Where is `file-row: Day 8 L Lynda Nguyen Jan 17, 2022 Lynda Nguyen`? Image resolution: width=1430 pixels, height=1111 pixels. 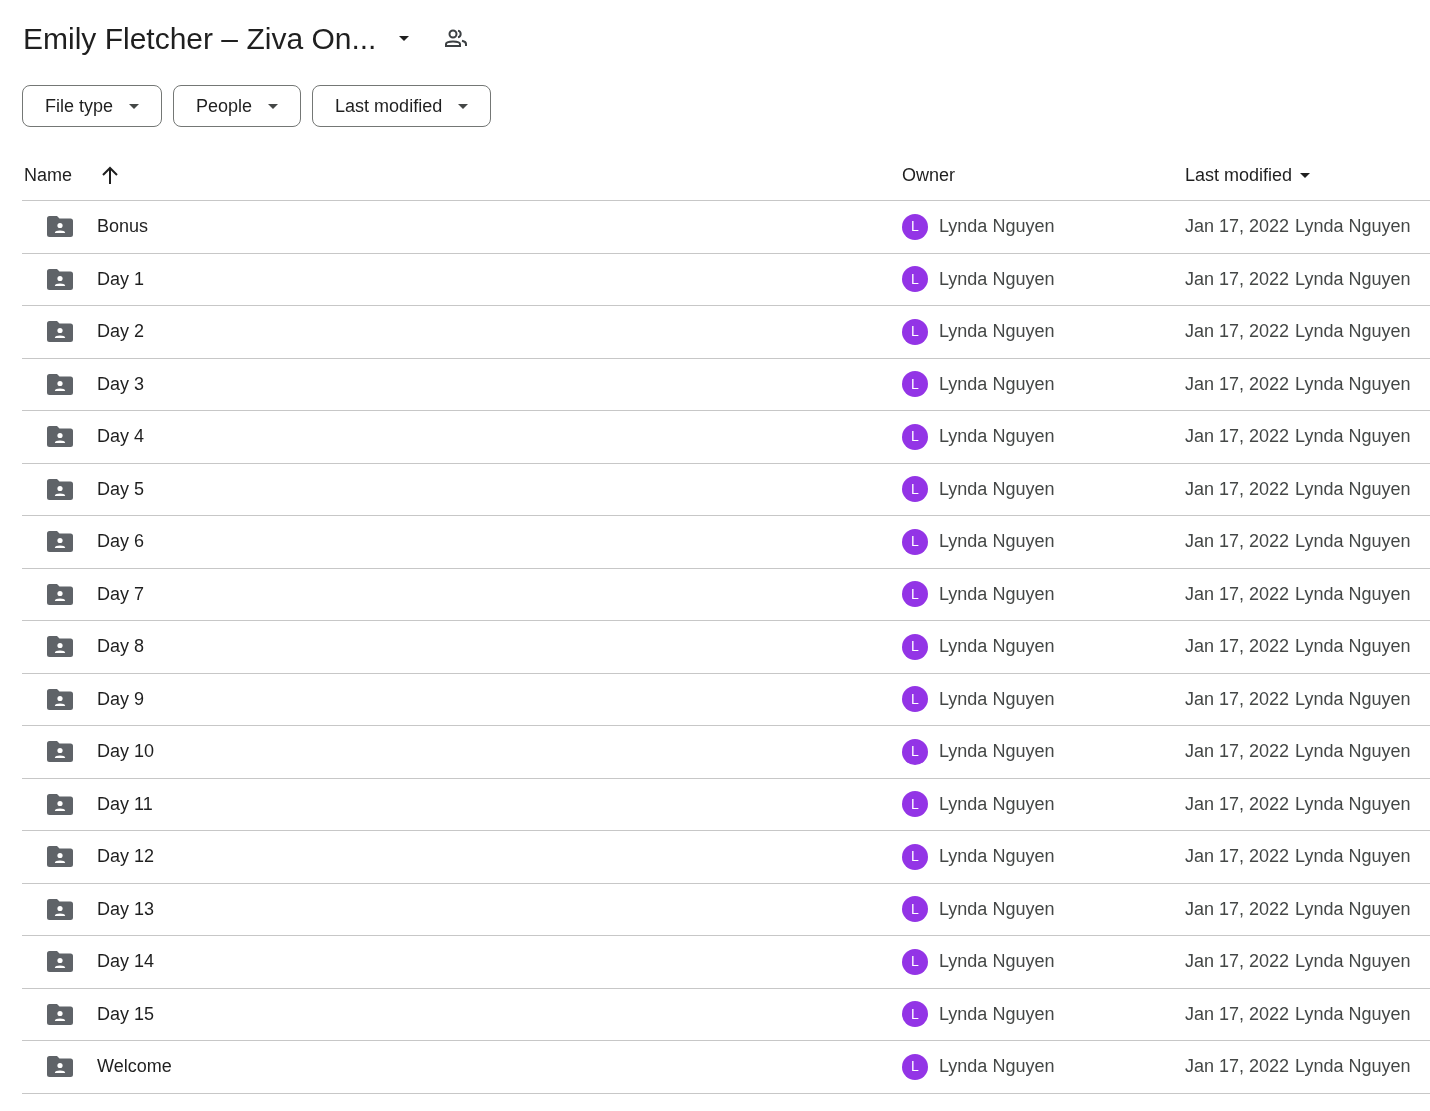
file-row: Day 8 L Lynda Nguyen Jan 17, 2022 Lynda Nguyen is located at coordinates (726, 647).